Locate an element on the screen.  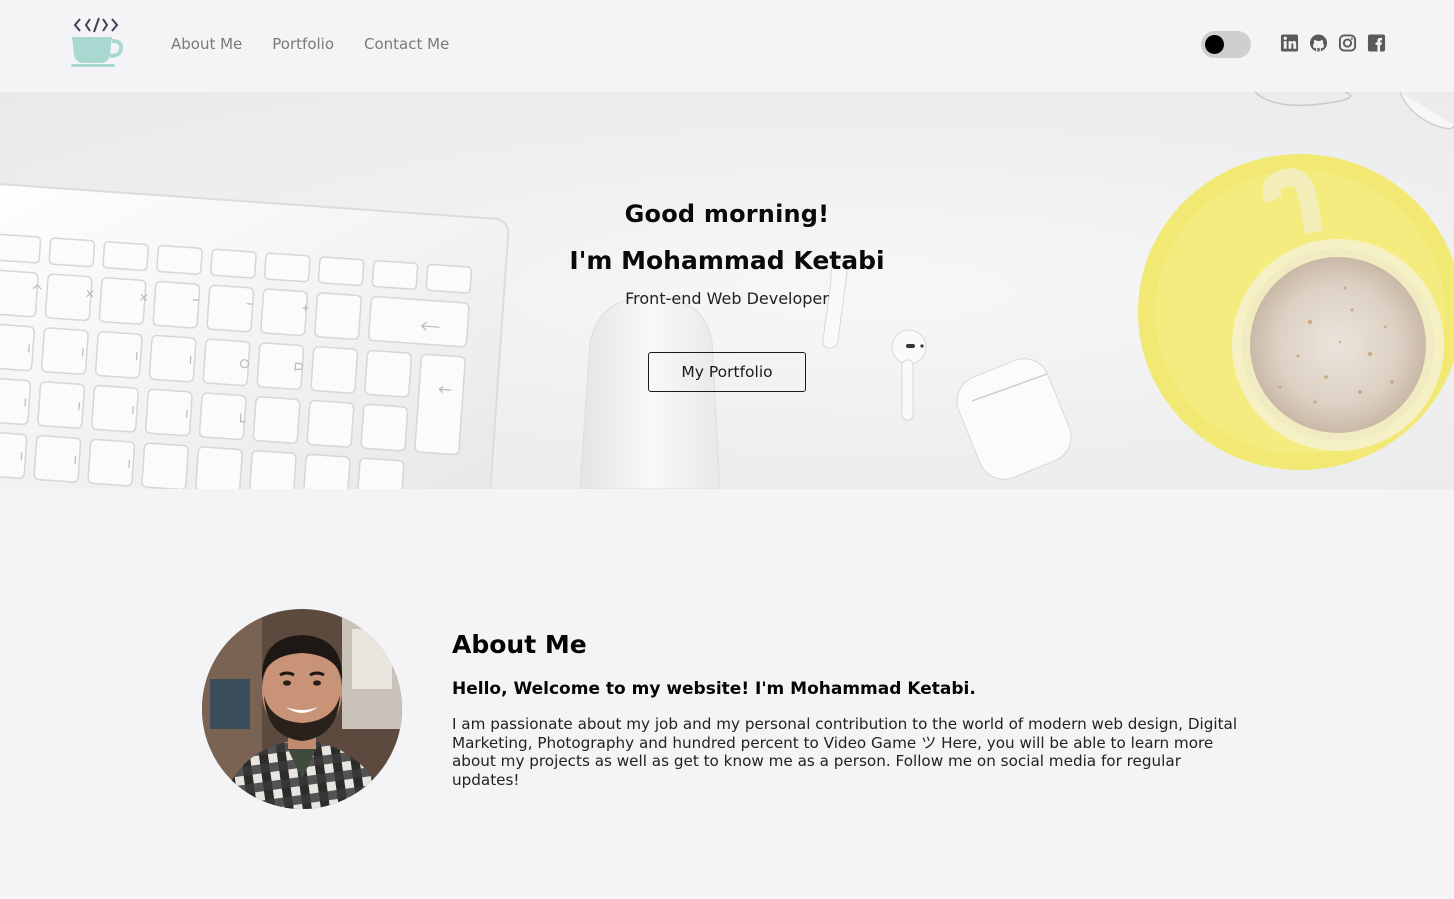
social-links is located at coordinates (1333, 43).